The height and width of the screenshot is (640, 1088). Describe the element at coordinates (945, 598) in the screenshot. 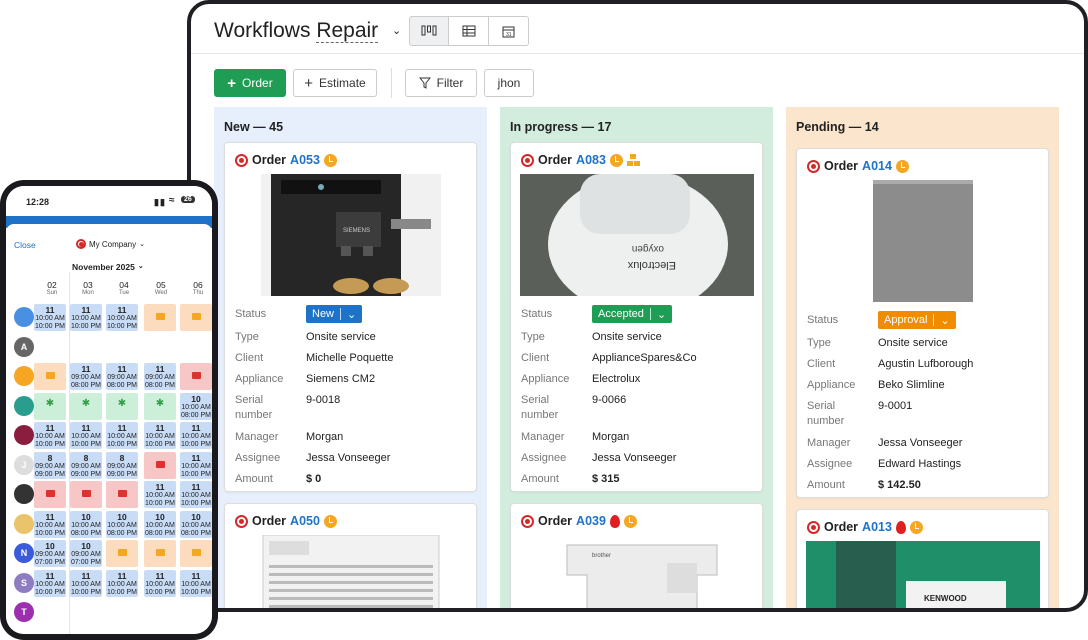

I see `product-brand-text: KENWOOD` at that location.